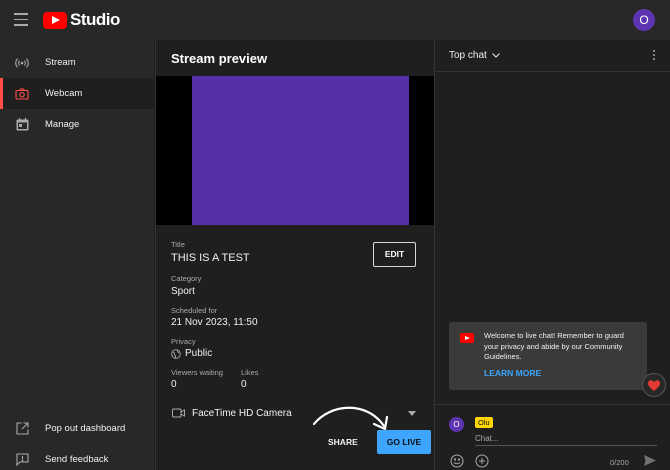 The height and width of the screenshot is (470, 670). I want to click on camera-icon, so click(22, 94).